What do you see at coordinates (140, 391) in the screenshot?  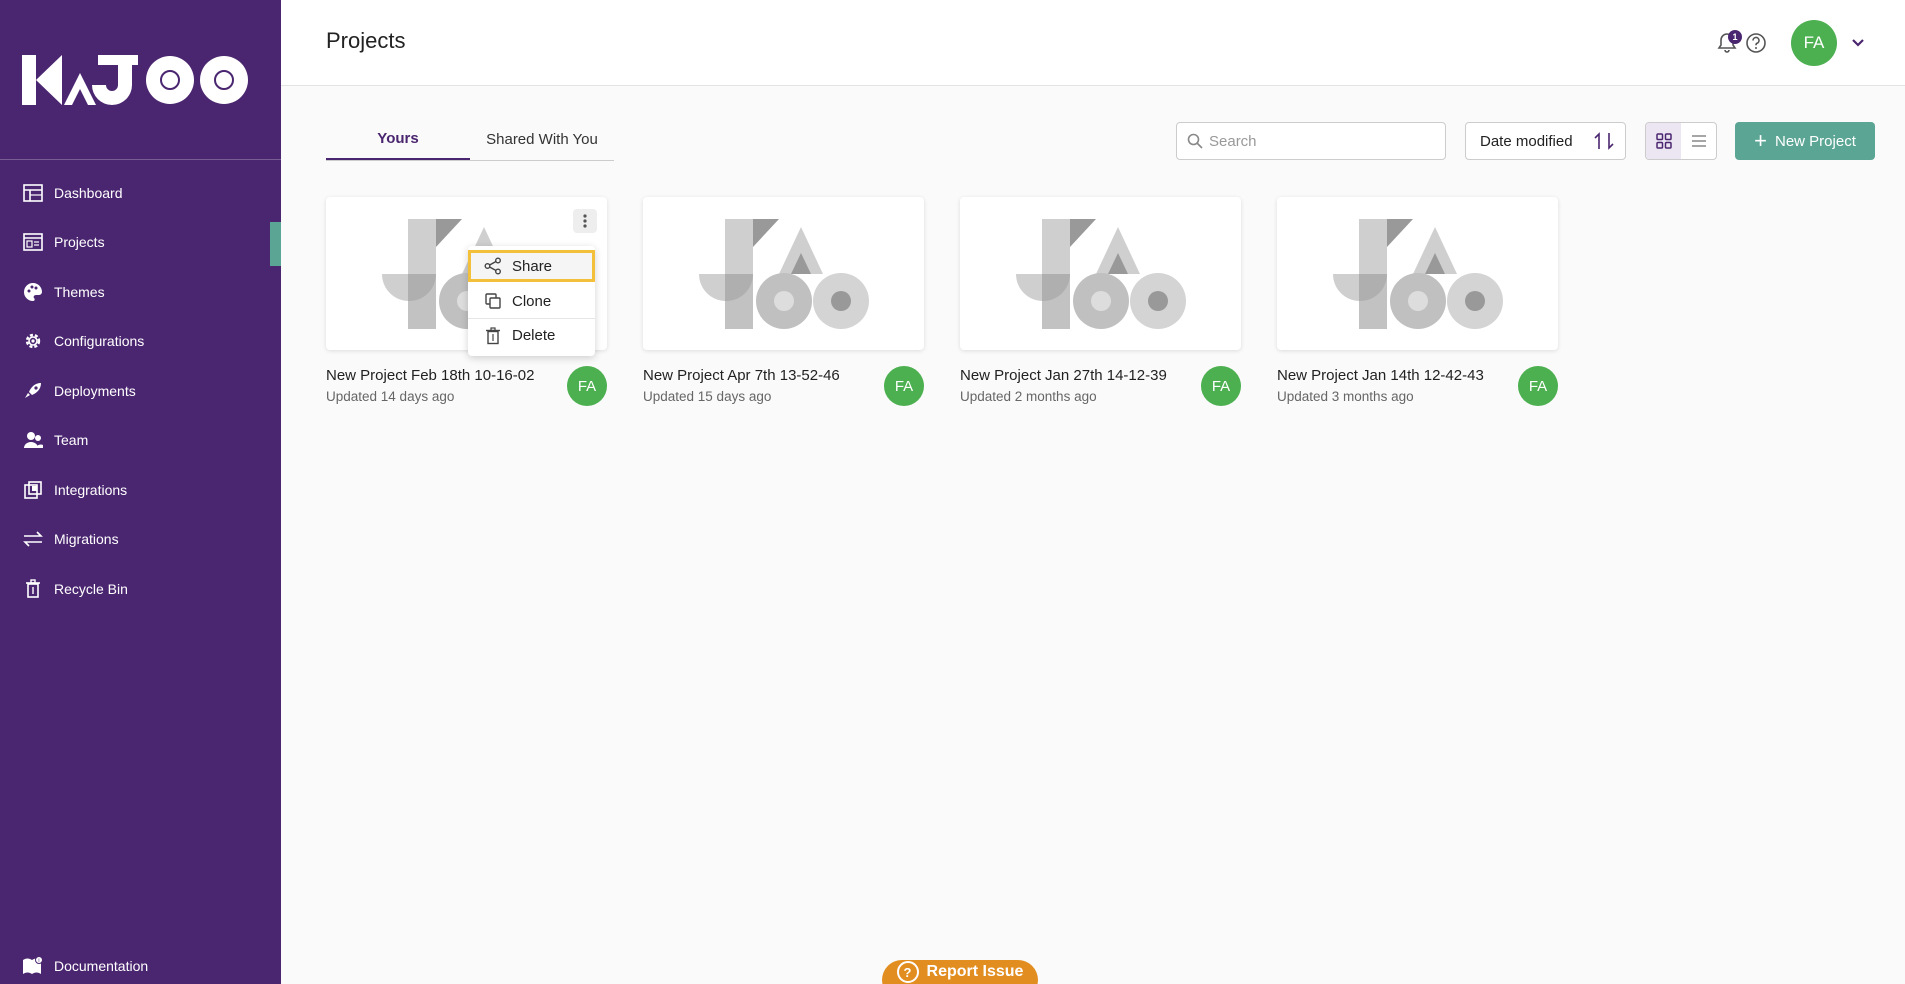 I see `sidebar-item-deployments: Deployments` at bounding box center [140, 391].